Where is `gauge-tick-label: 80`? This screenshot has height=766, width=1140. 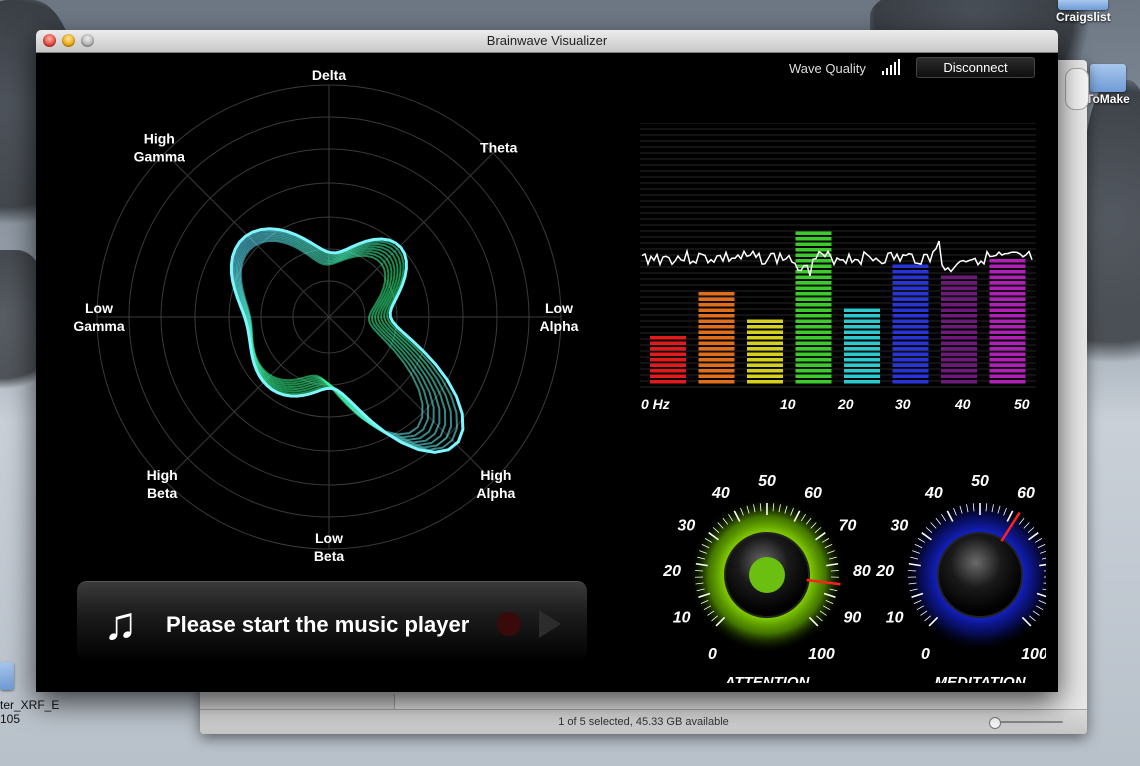
gauge-tick-label: 80 is located at coordinates (862, 571).